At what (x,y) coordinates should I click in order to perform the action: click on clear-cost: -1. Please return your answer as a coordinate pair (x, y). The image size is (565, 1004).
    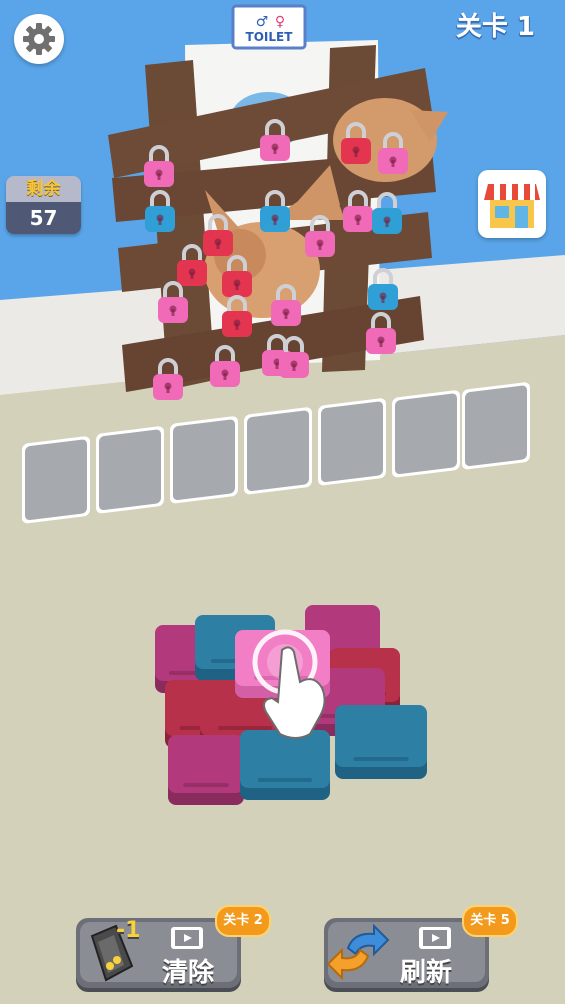
    Looking at the image, I should click on (128, 930).